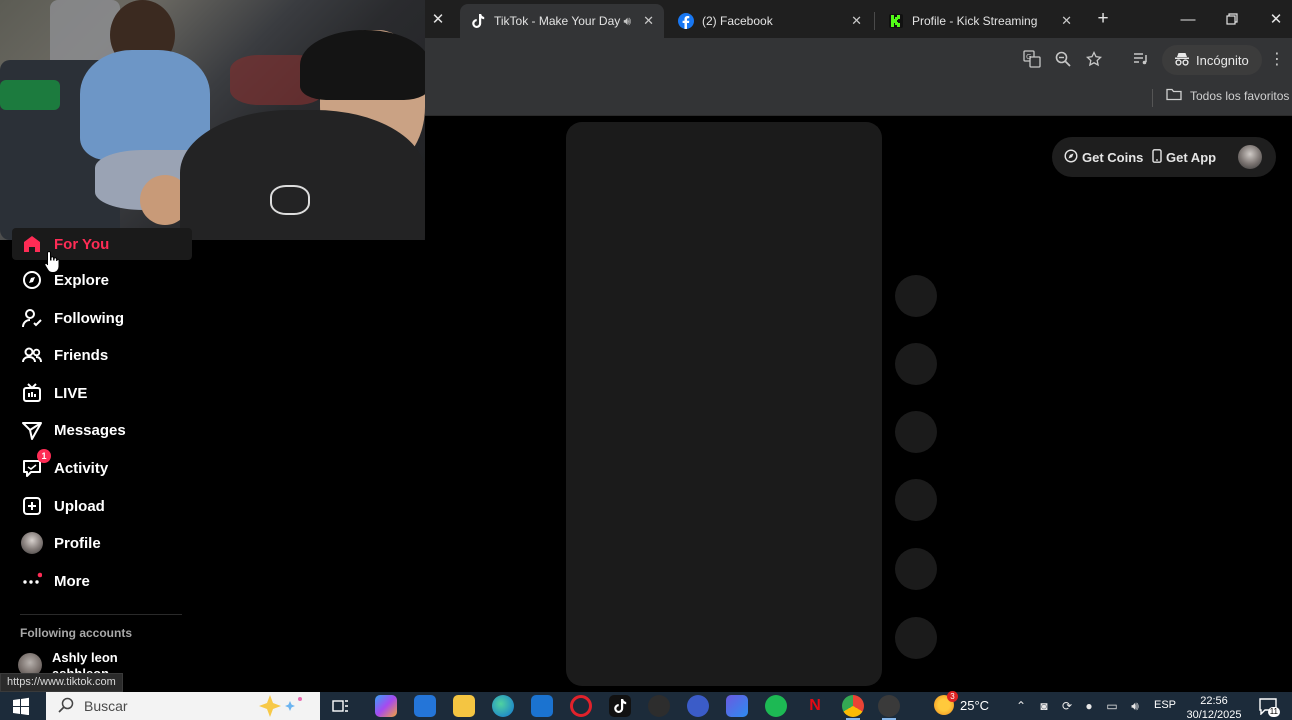  Describe the element at coordinates (341, 706) in the screenshot. I see `task-view-icon` at that location.